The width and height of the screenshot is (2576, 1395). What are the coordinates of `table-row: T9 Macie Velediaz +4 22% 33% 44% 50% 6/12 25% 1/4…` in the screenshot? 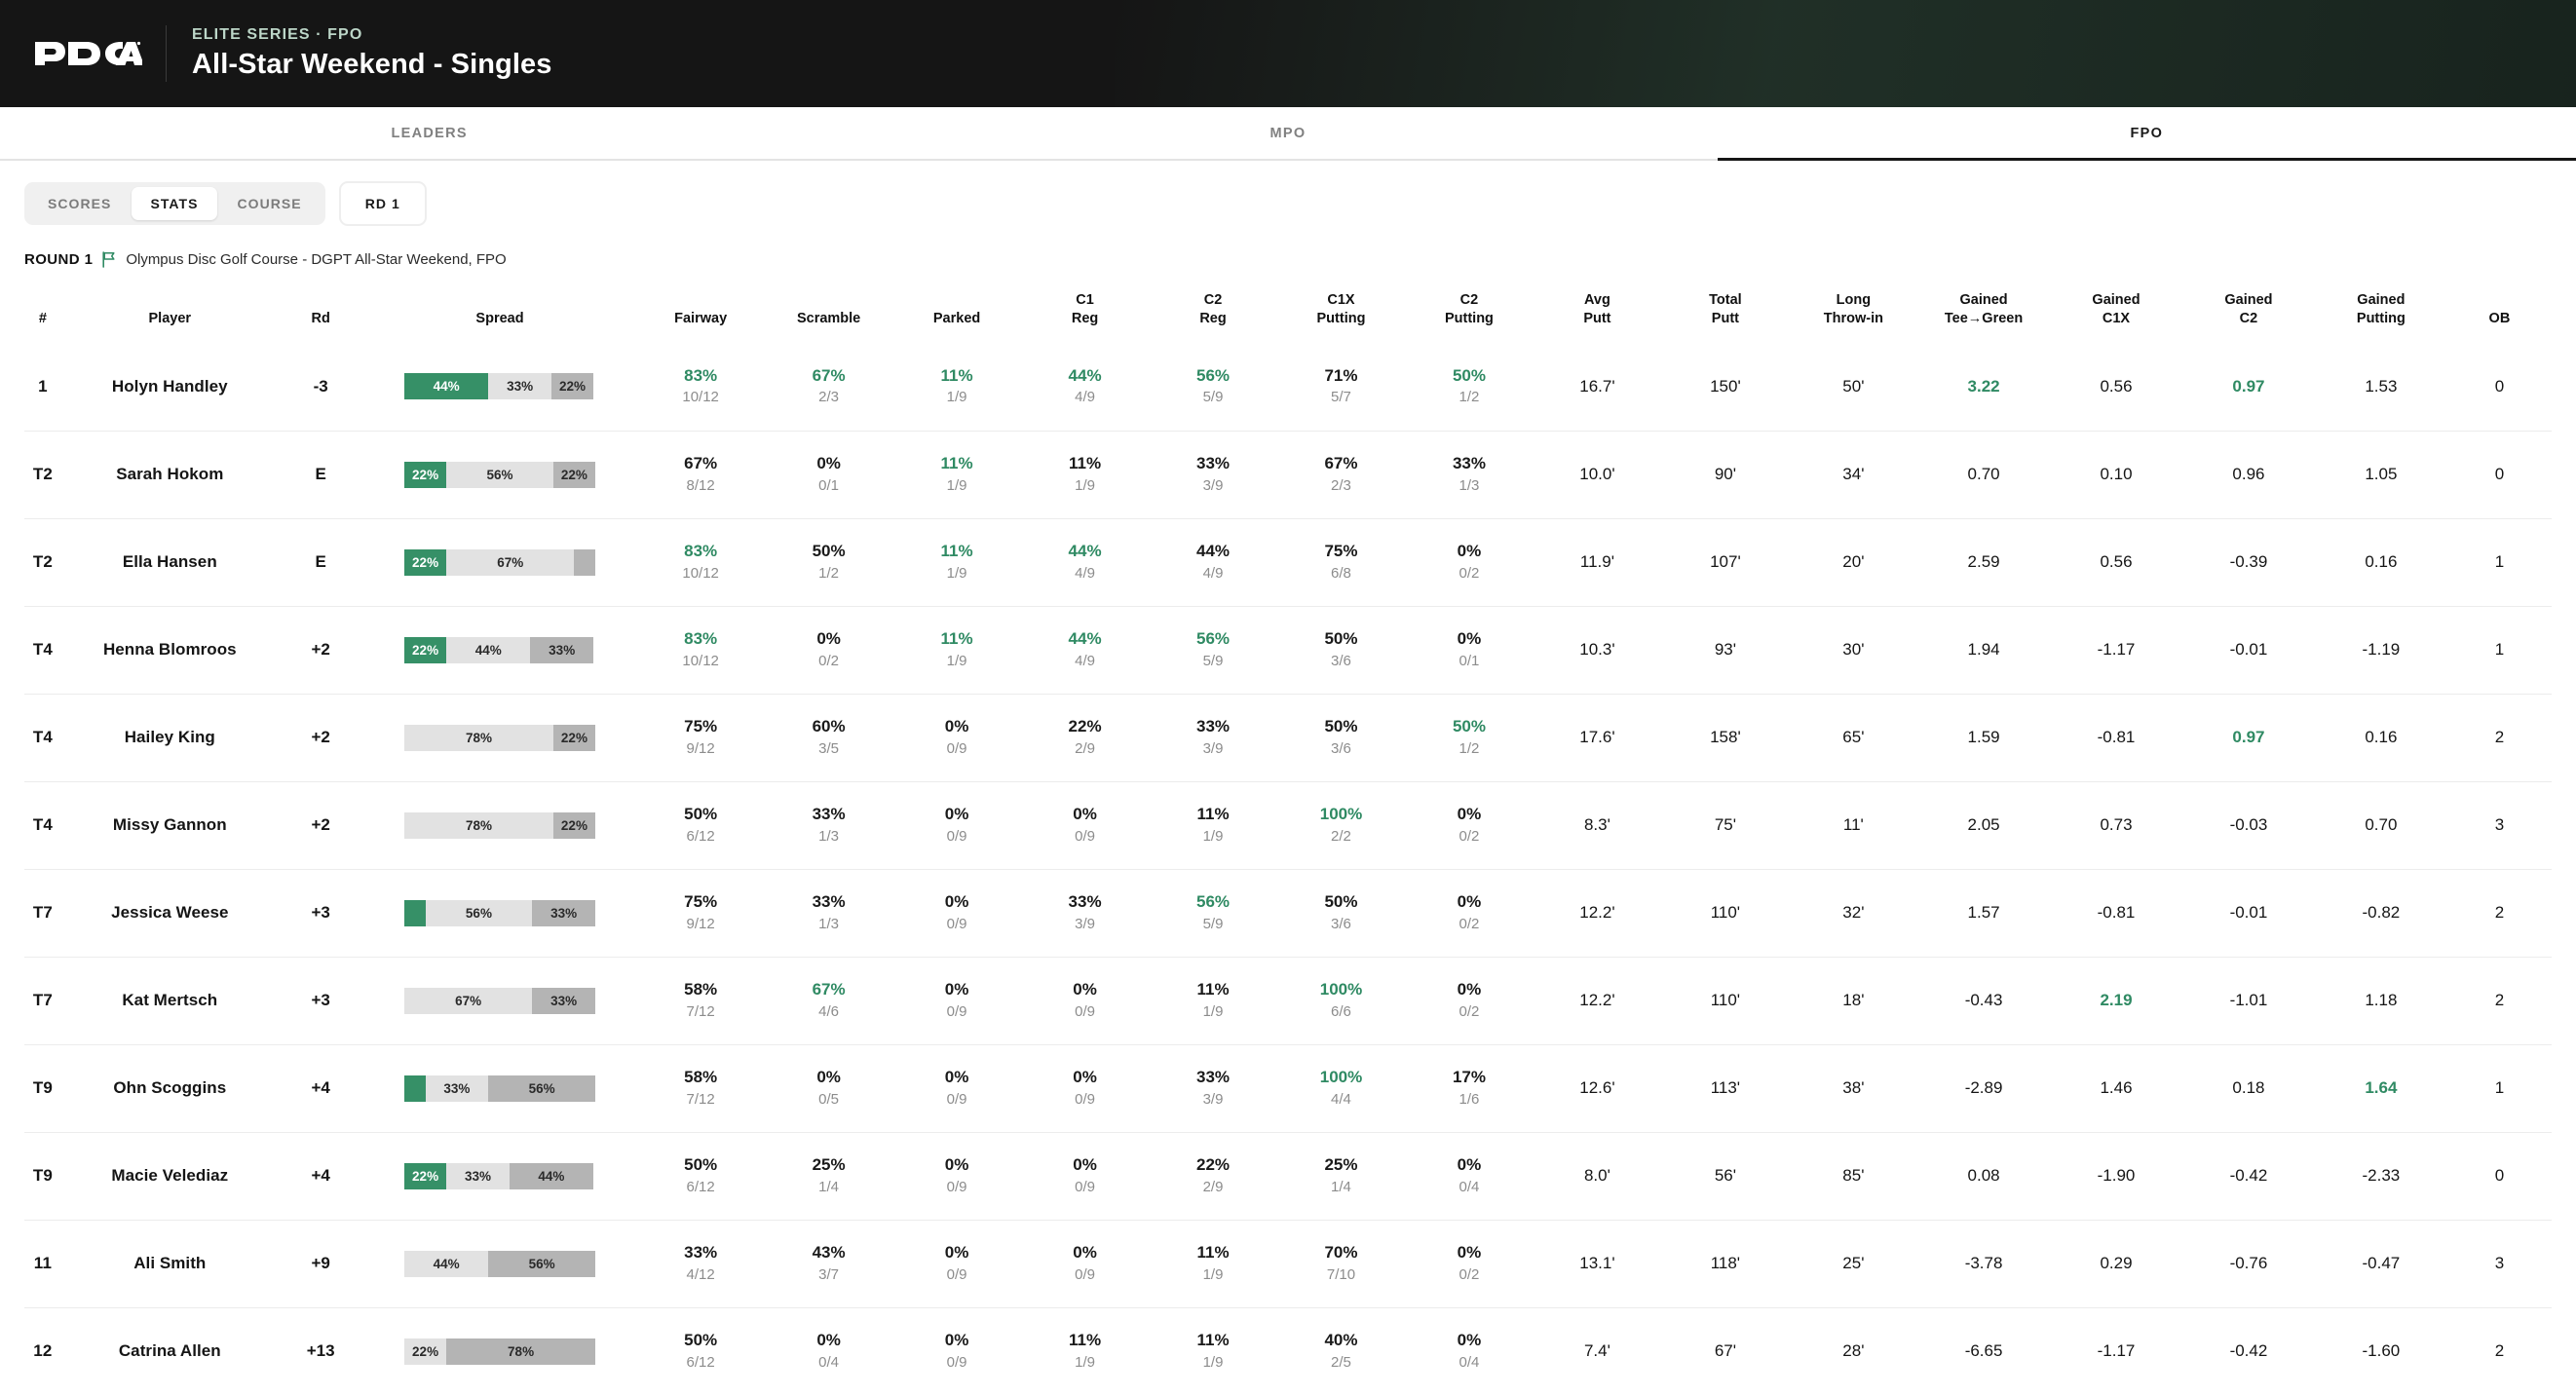 It's located at (1288, 1176).